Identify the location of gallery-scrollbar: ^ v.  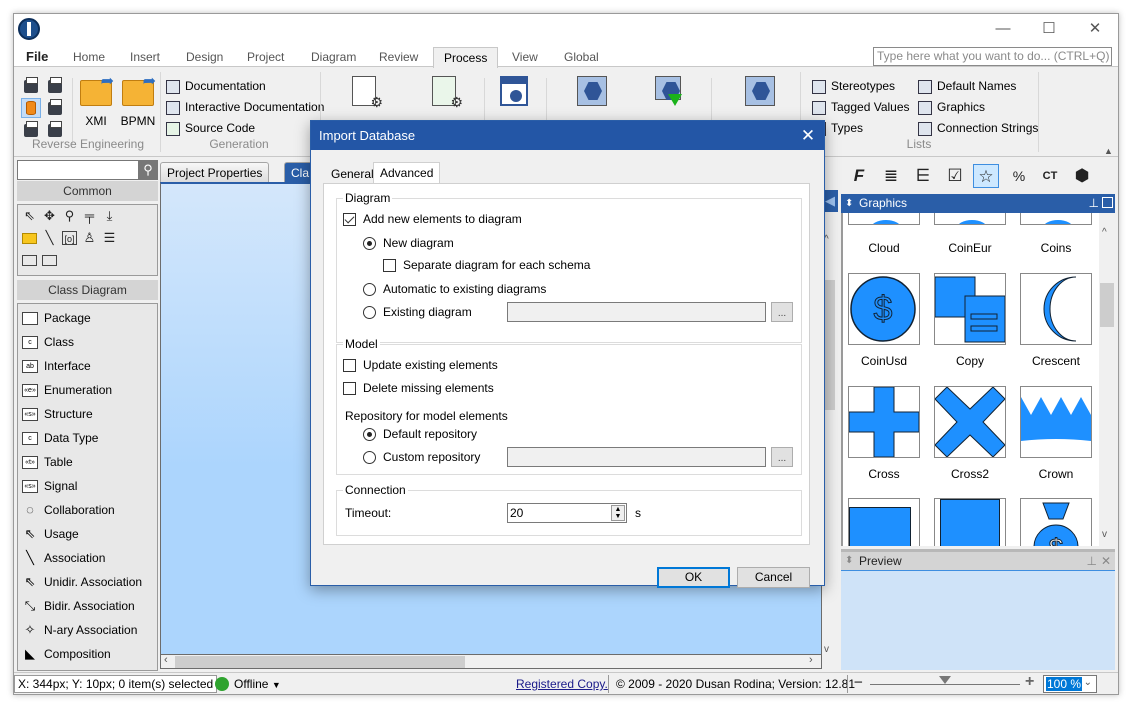
(1107, 379).